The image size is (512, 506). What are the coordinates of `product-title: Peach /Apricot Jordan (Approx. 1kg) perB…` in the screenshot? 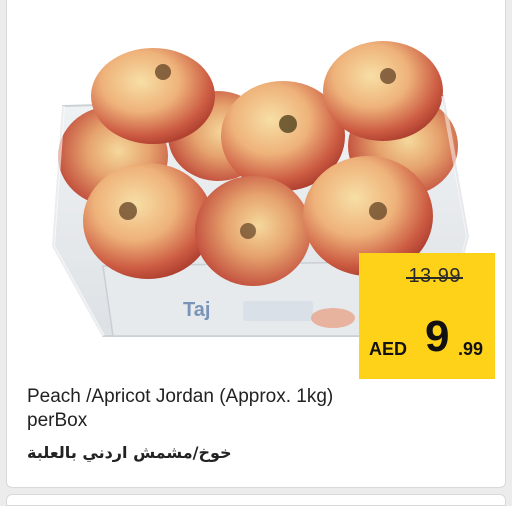 It's located at (247, 409).